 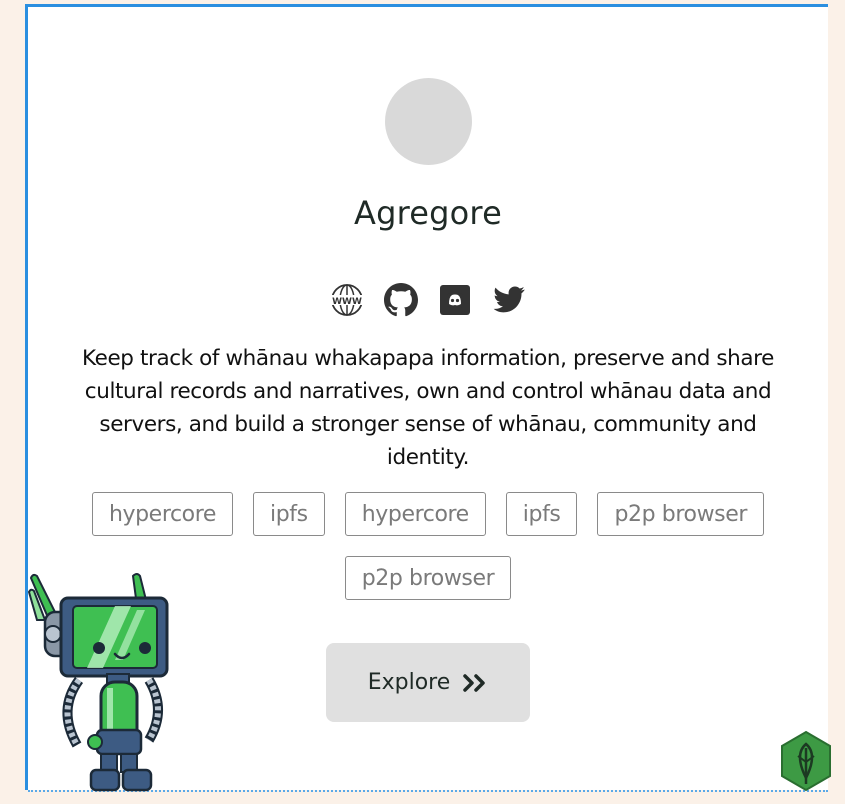 What do you see at coordinates (428, 213) in the screenshot?
I see `page-title: Agregore` at bounding box center [428, 213].